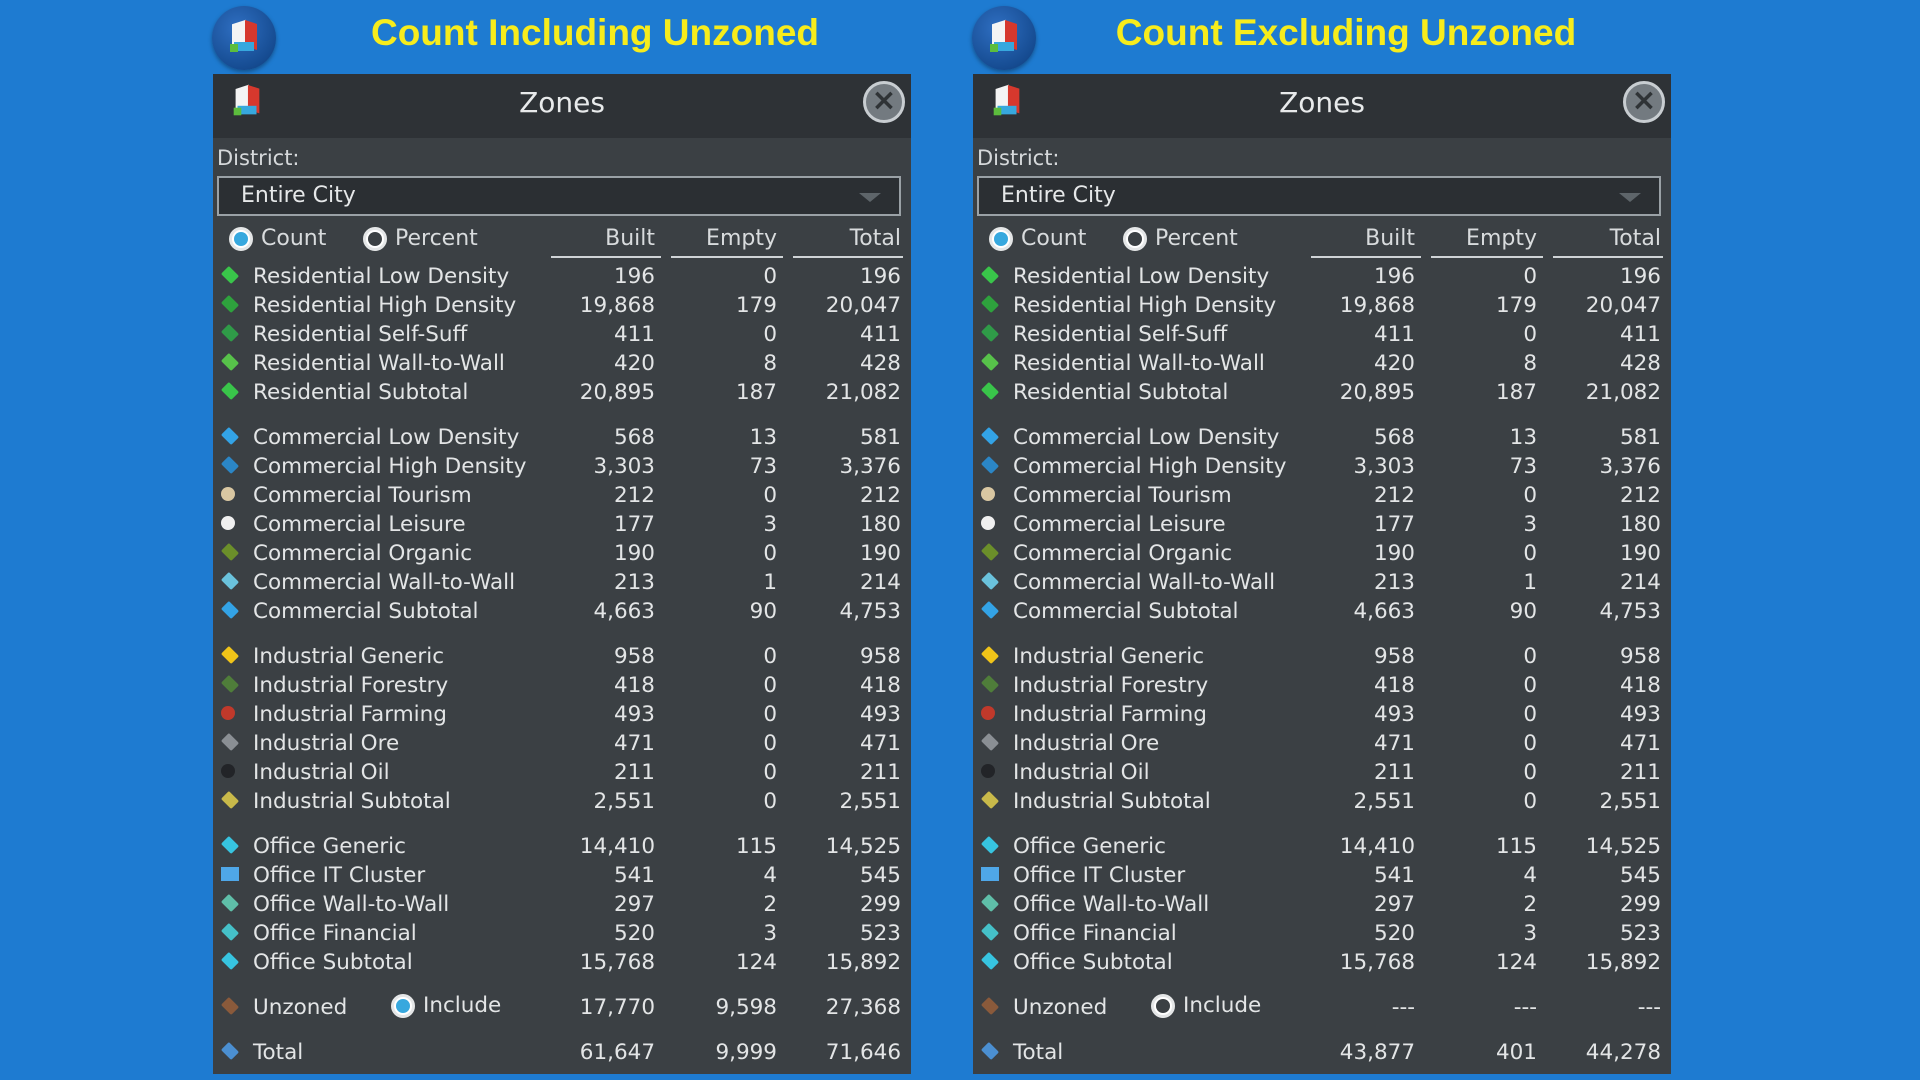  Describe the element at coordinates (870, 611) in the screenshot. I see `cell-total: 4,753` at that location.